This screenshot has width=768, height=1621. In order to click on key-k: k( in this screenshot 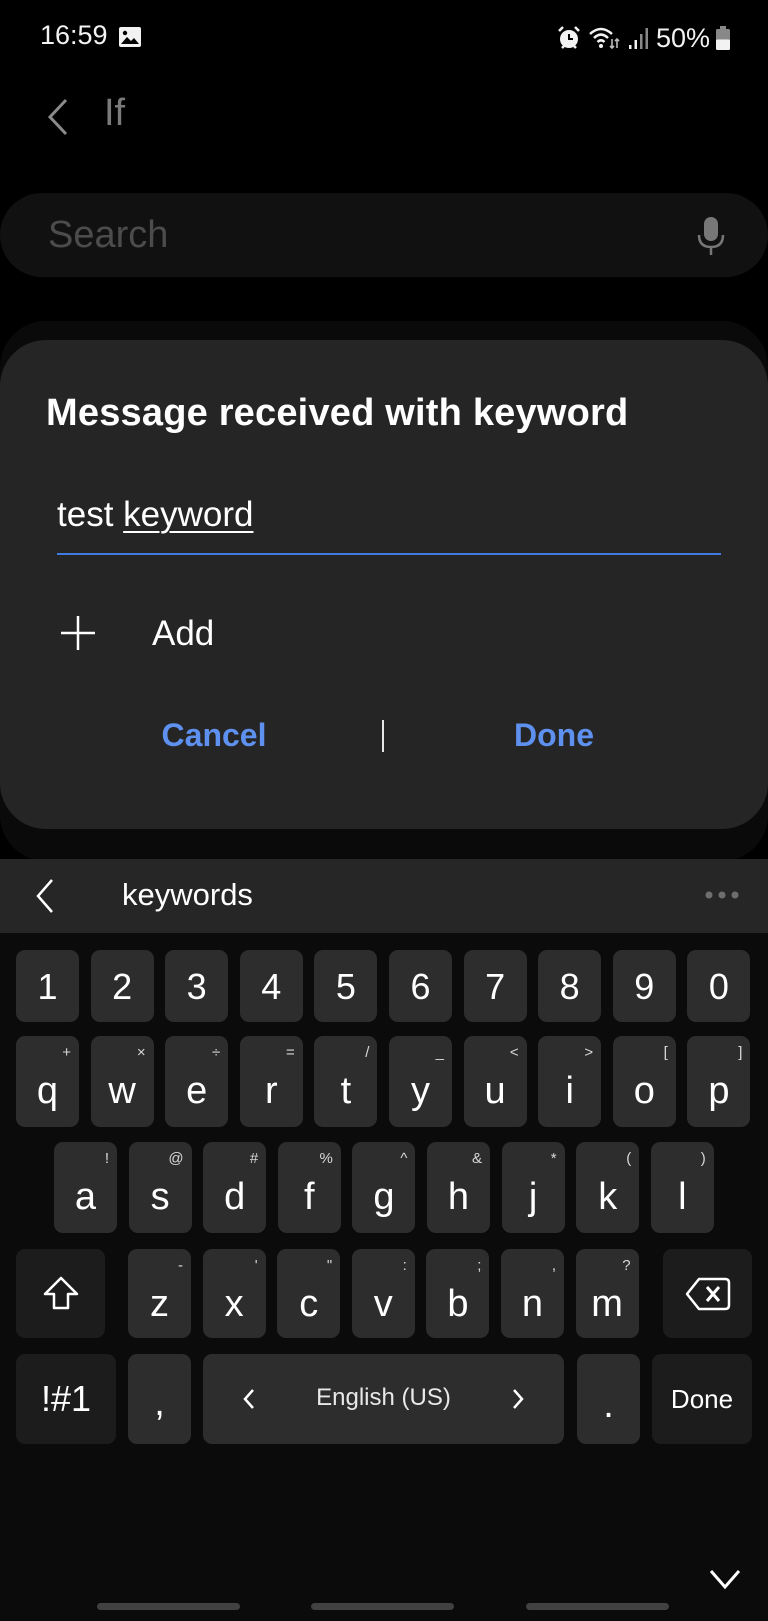, I will do `click(608, 1187)`.